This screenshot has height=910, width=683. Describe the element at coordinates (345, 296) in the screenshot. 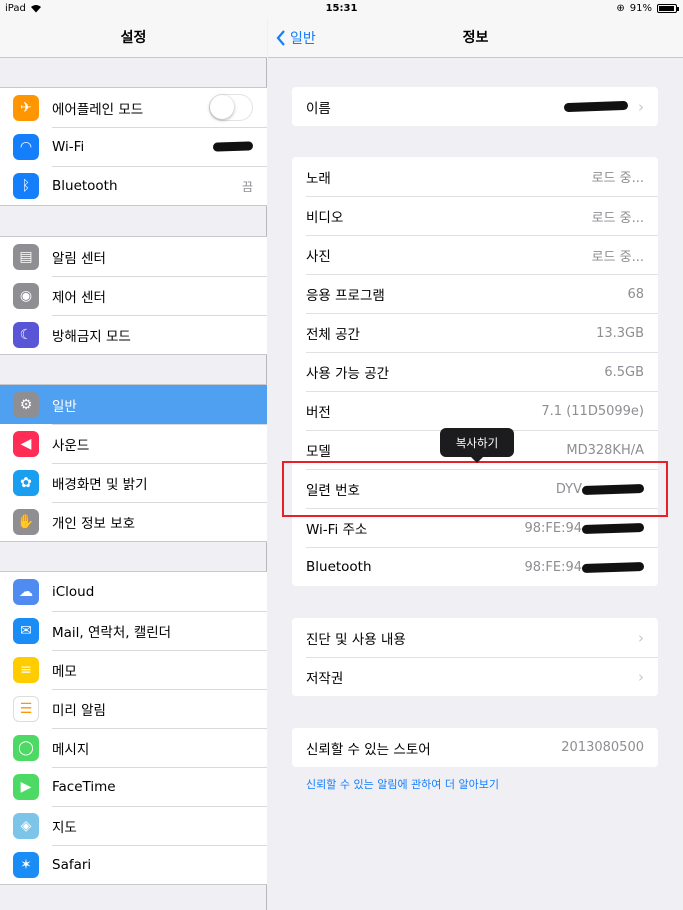

I see `info-row-label: 응용 프로그램` at that location.